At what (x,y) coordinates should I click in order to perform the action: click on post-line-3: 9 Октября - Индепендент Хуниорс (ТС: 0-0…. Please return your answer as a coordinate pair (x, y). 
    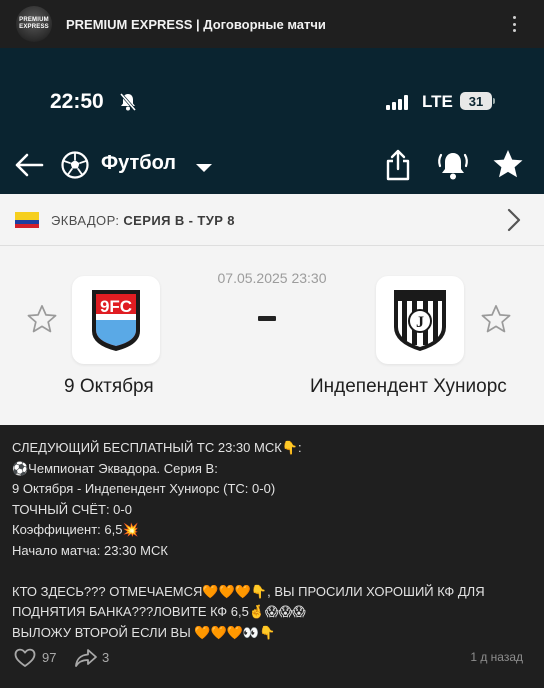
    Looking at the image, I should click on (144, 488).